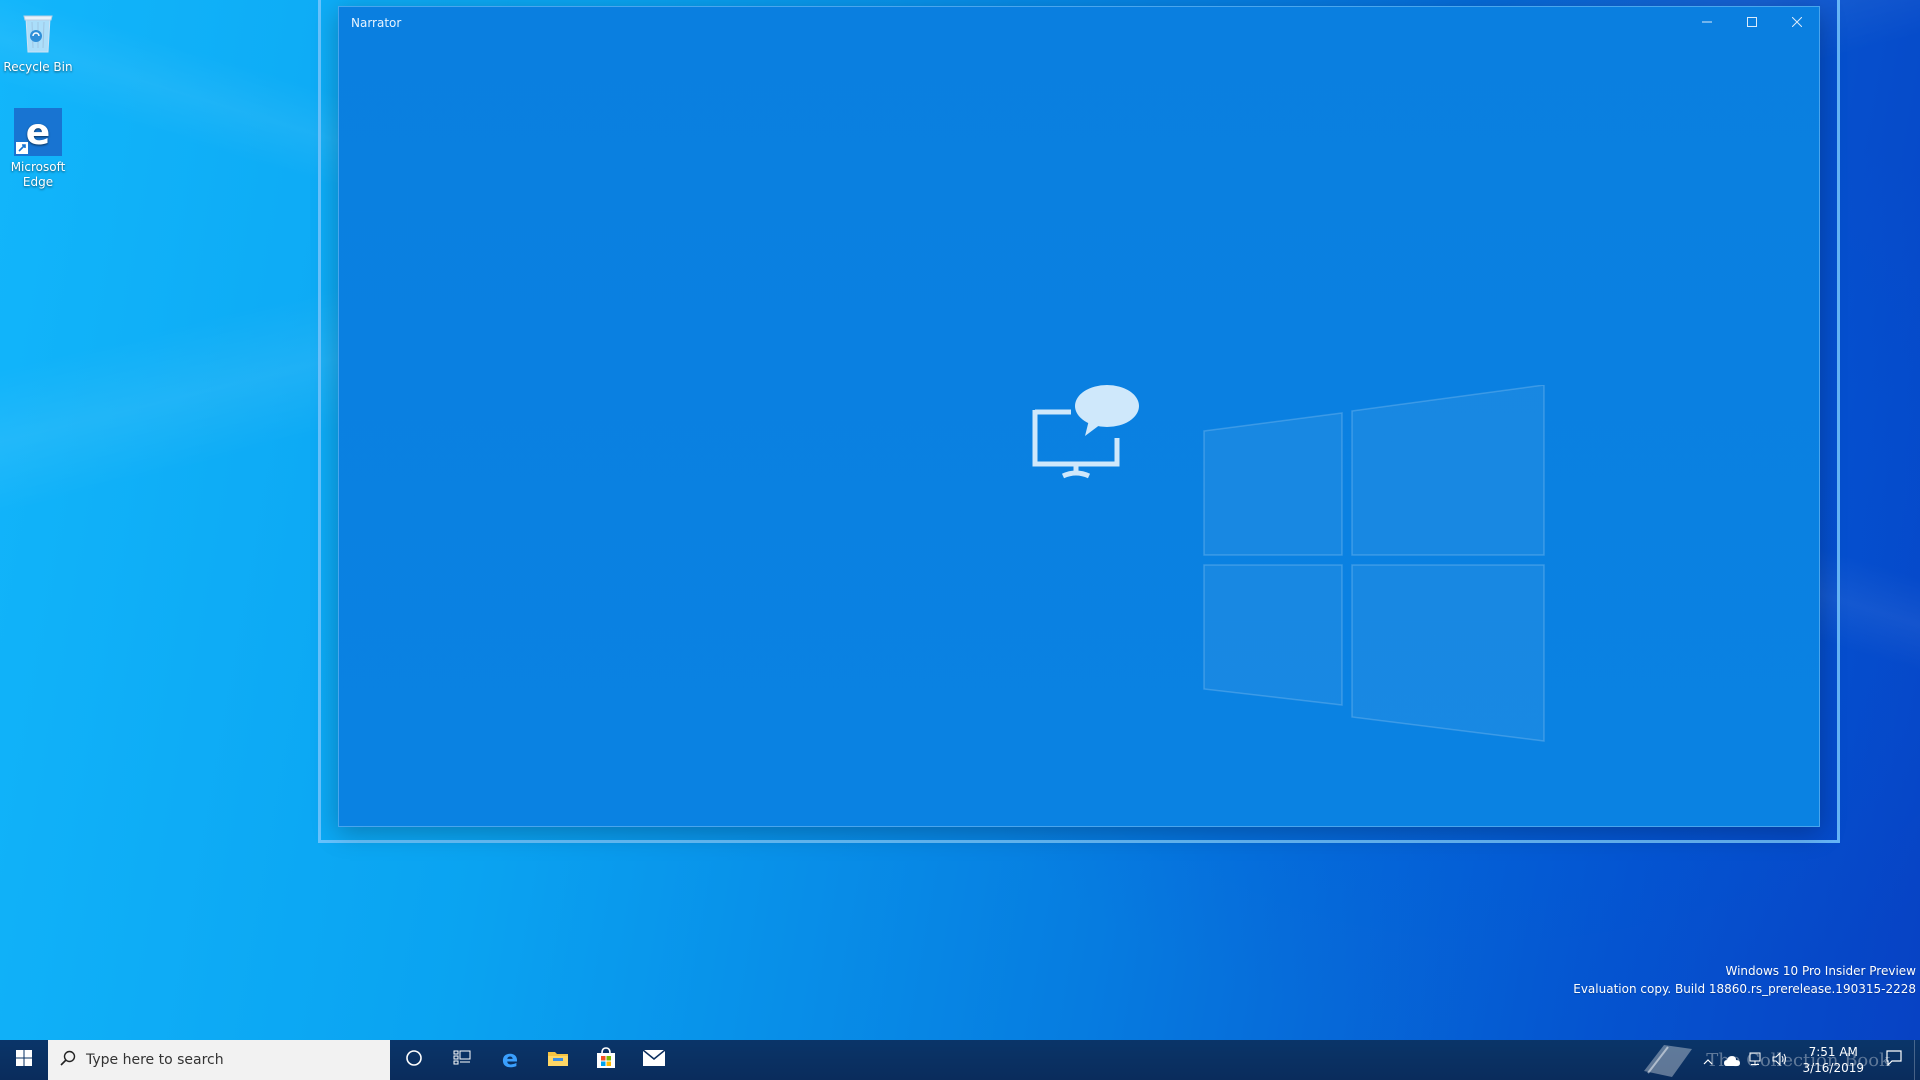 The width and height of the screenshot is (1920, 1080). Describe the element at coordinates (38, 67) in the screenshot. I see `desktop-icon-label: Recycle Bin` at that location.